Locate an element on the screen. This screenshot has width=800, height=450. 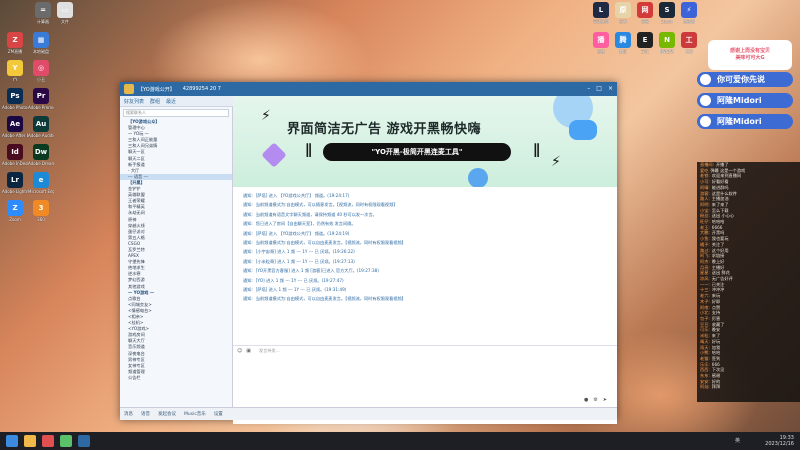
danmaku-user: 阿灿: is located at coordinates (705, 387).